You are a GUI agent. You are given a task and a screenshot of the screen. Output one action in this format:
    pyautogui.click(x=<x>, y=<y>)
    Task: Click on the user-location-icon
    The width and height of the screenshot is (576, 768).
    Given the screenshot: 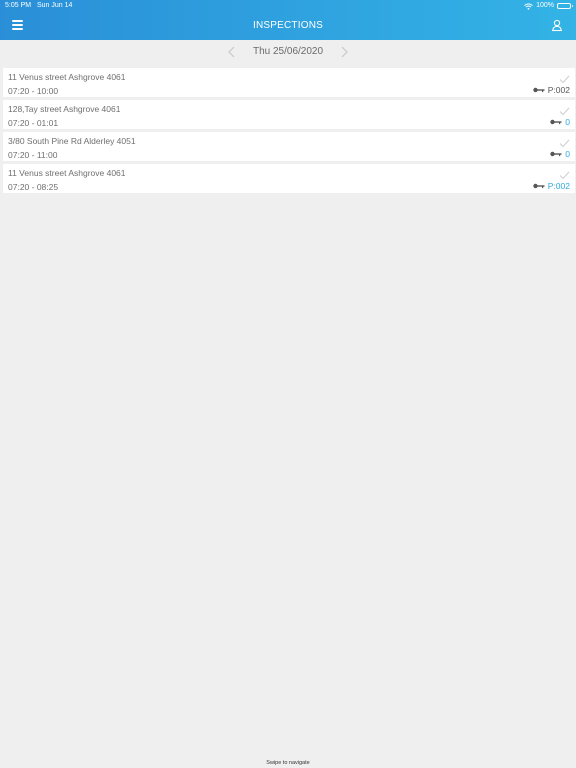 What is the action you would take?
    pyautogui.click(x=557, y=25)
    